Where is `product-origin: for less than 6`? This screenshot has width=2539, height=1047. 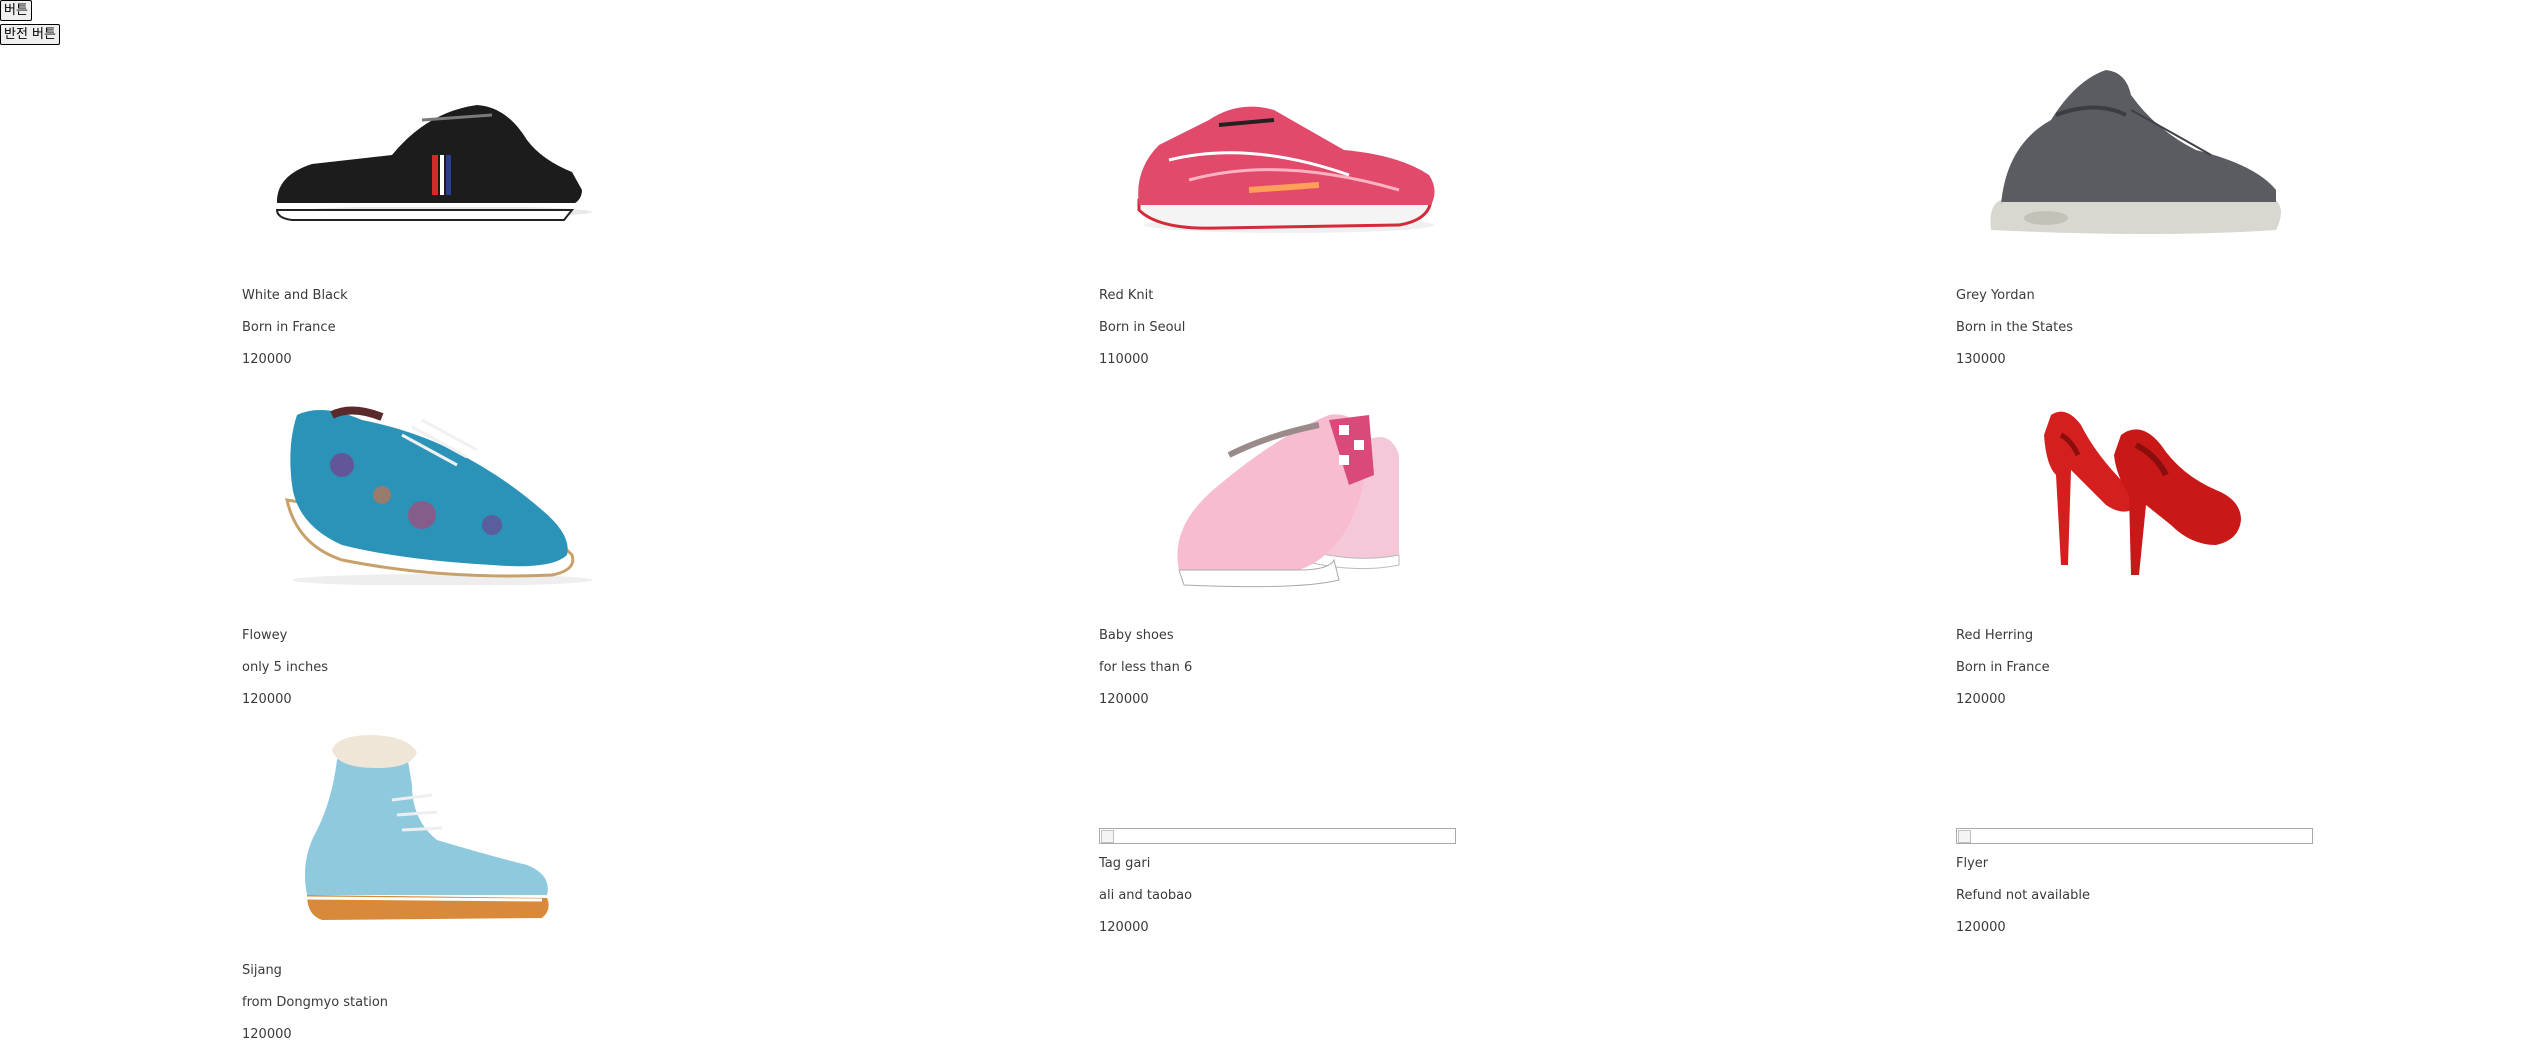 product-origin: for less than 6 is located at coordinates (1146, 667).